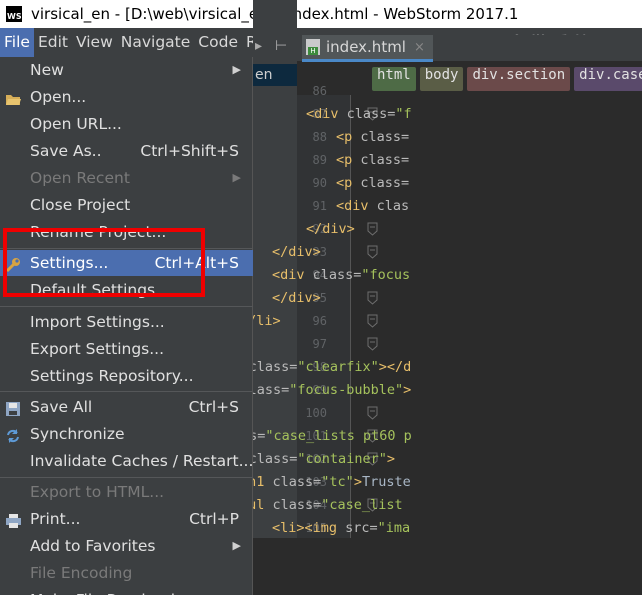  Describe the element at coordinates (337, 482) in the screenshot. I see `code-token: "tc"` at that location.